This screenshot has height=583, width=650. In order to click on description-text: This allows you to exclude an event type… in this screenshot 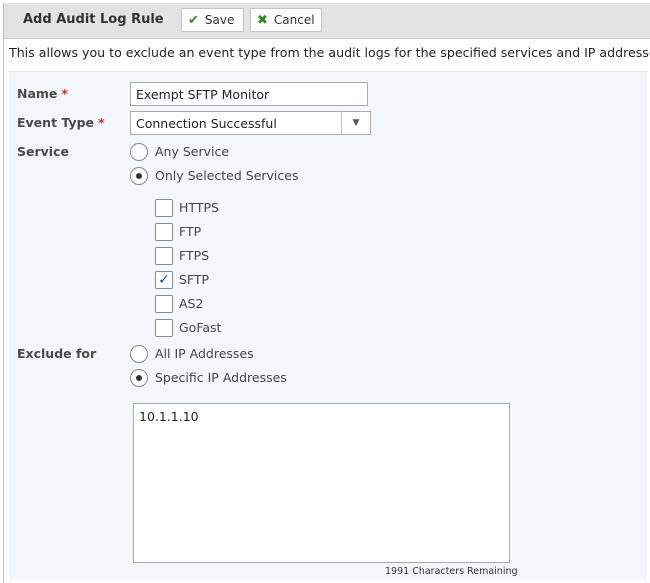, I will do `click(329, 52)`.